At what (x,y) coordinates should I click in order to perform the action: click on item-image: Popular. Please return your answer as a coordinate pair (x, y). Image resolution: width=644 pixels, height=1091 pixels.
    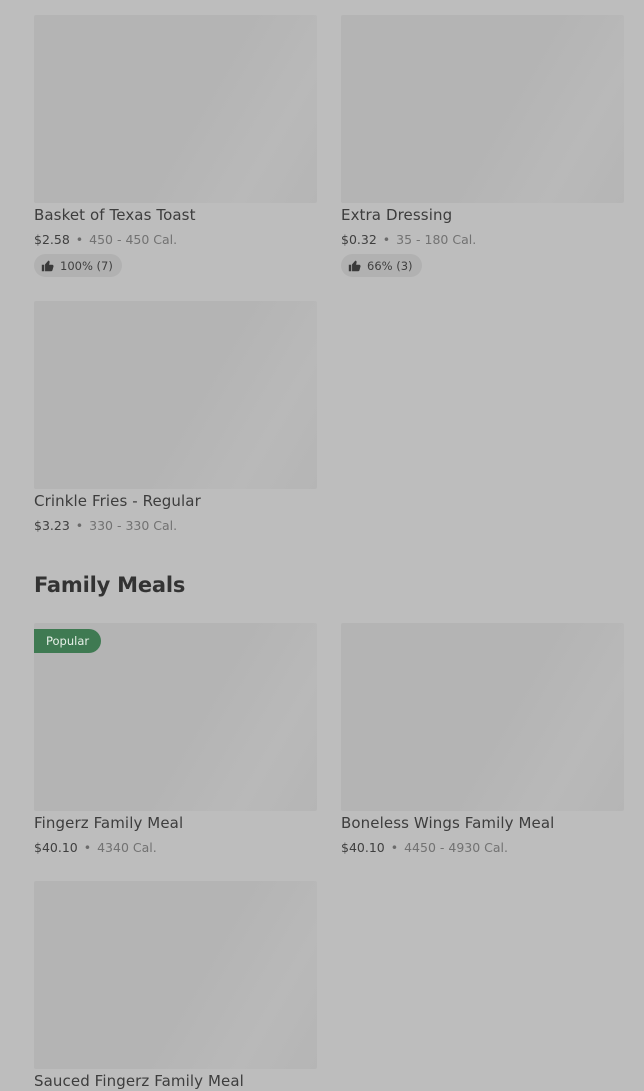
    Looking at the image, I should click on (175, 717).